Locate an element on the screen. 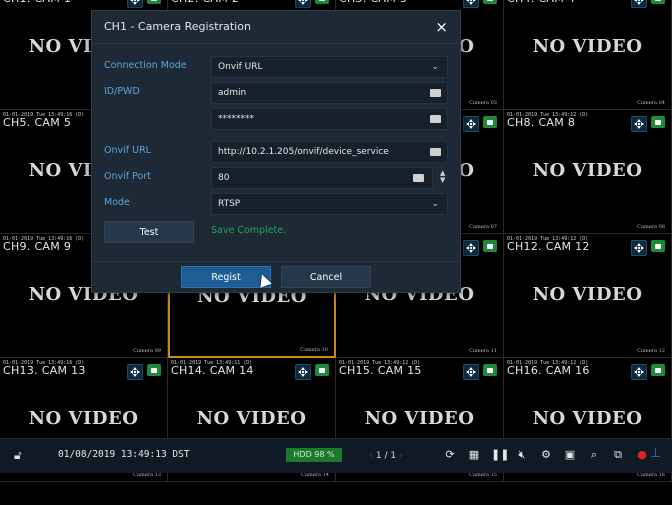 This screenshot has height=505, width=672. toolbar: ⟳ ▦ ❚❚ 🔇︎ ⚙ ▣ ⌕ ⧉ ● is located at coordinates (546, 455).